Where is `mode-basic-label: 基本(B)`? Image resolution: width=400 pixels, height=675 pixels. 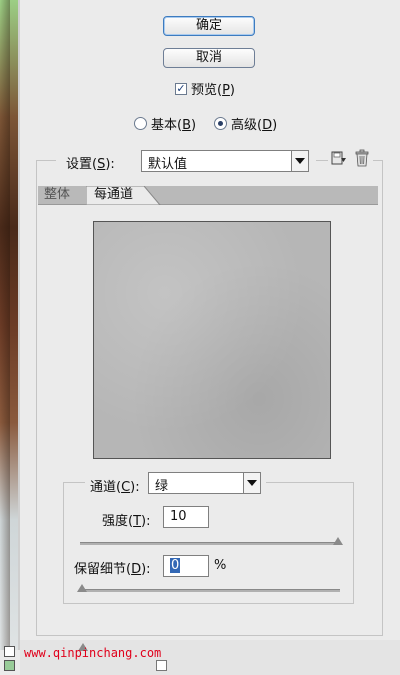
mode-basic-label: 基本(B) is located at coordinates (174, 125).